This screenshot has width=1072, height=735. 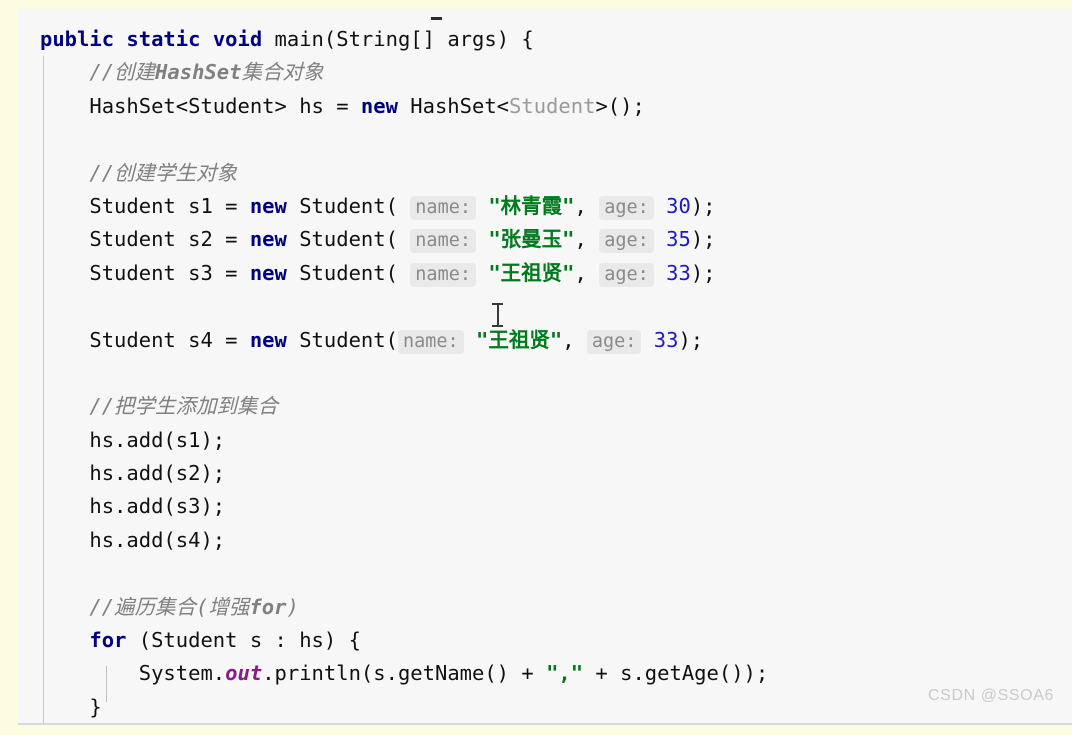 I want to click on left-margin-band, so click(x=9, y=367).